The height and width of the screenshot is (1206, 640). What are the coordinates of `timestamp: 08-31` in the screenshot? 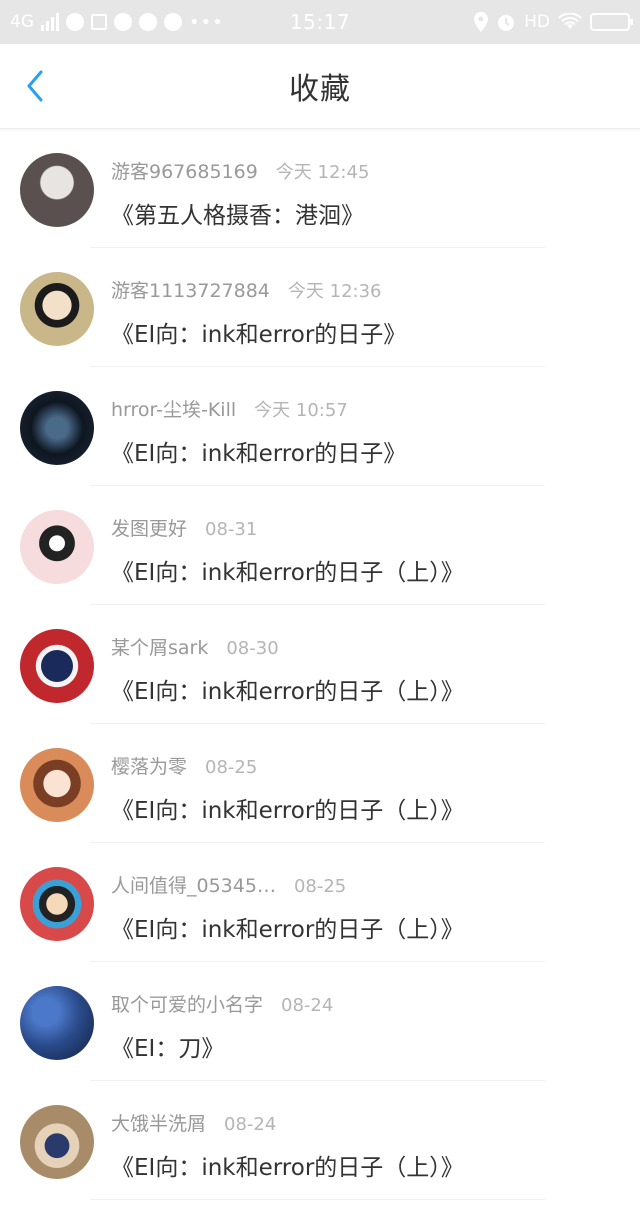 It's located at (231, 529).